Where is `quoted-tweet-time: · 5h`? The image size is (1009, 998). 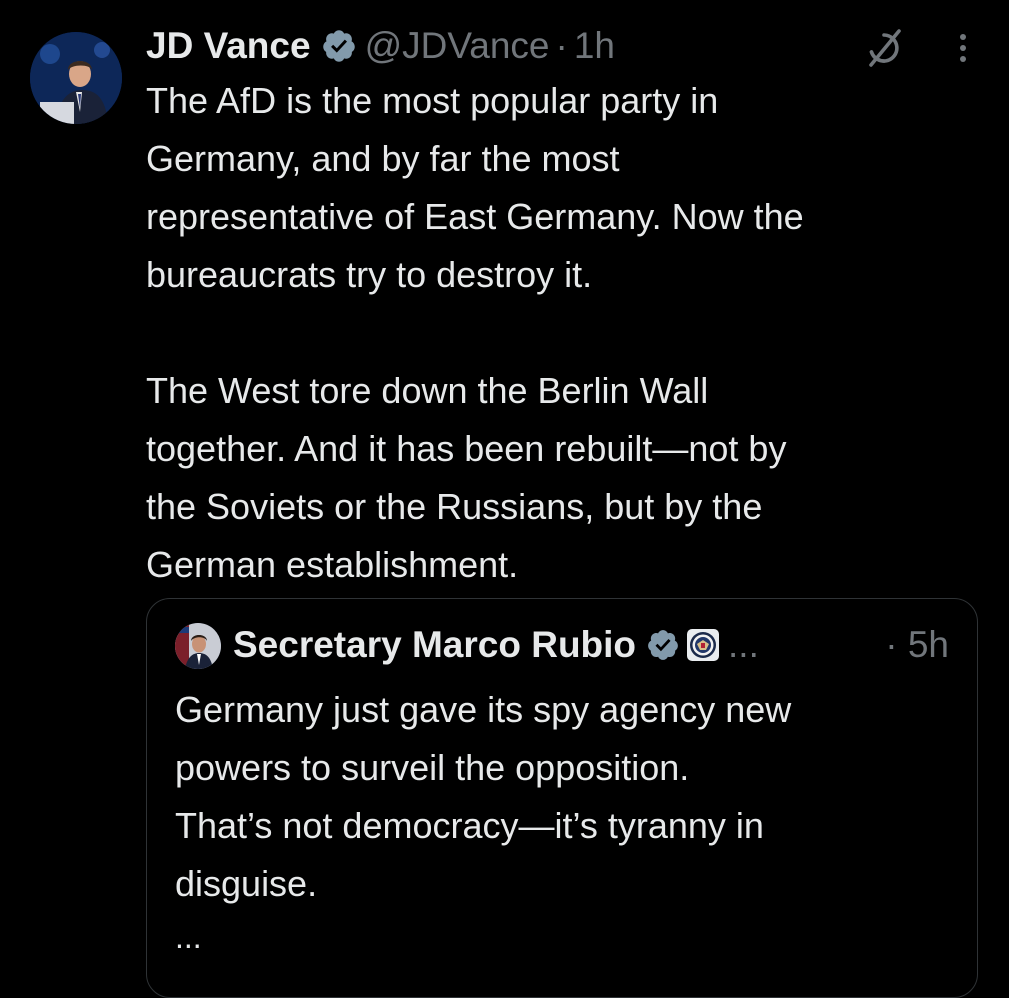 quoted-tweet-time: · 5h is located at coordinates (917, 645).